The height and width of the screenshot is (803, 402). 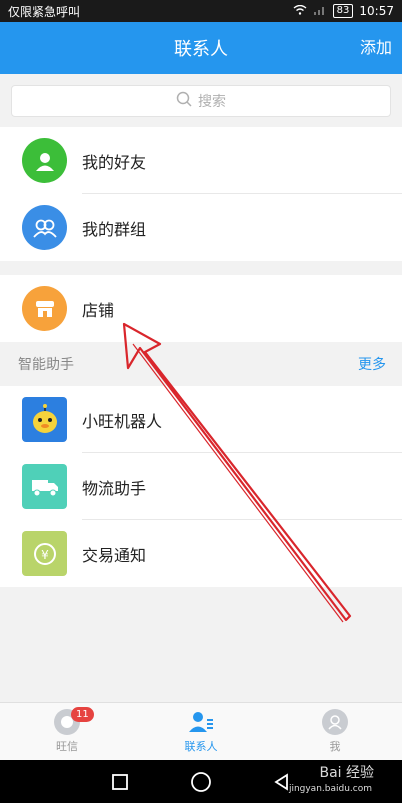 I want to click on search-area: 搜索, so click(x=201, y=100).